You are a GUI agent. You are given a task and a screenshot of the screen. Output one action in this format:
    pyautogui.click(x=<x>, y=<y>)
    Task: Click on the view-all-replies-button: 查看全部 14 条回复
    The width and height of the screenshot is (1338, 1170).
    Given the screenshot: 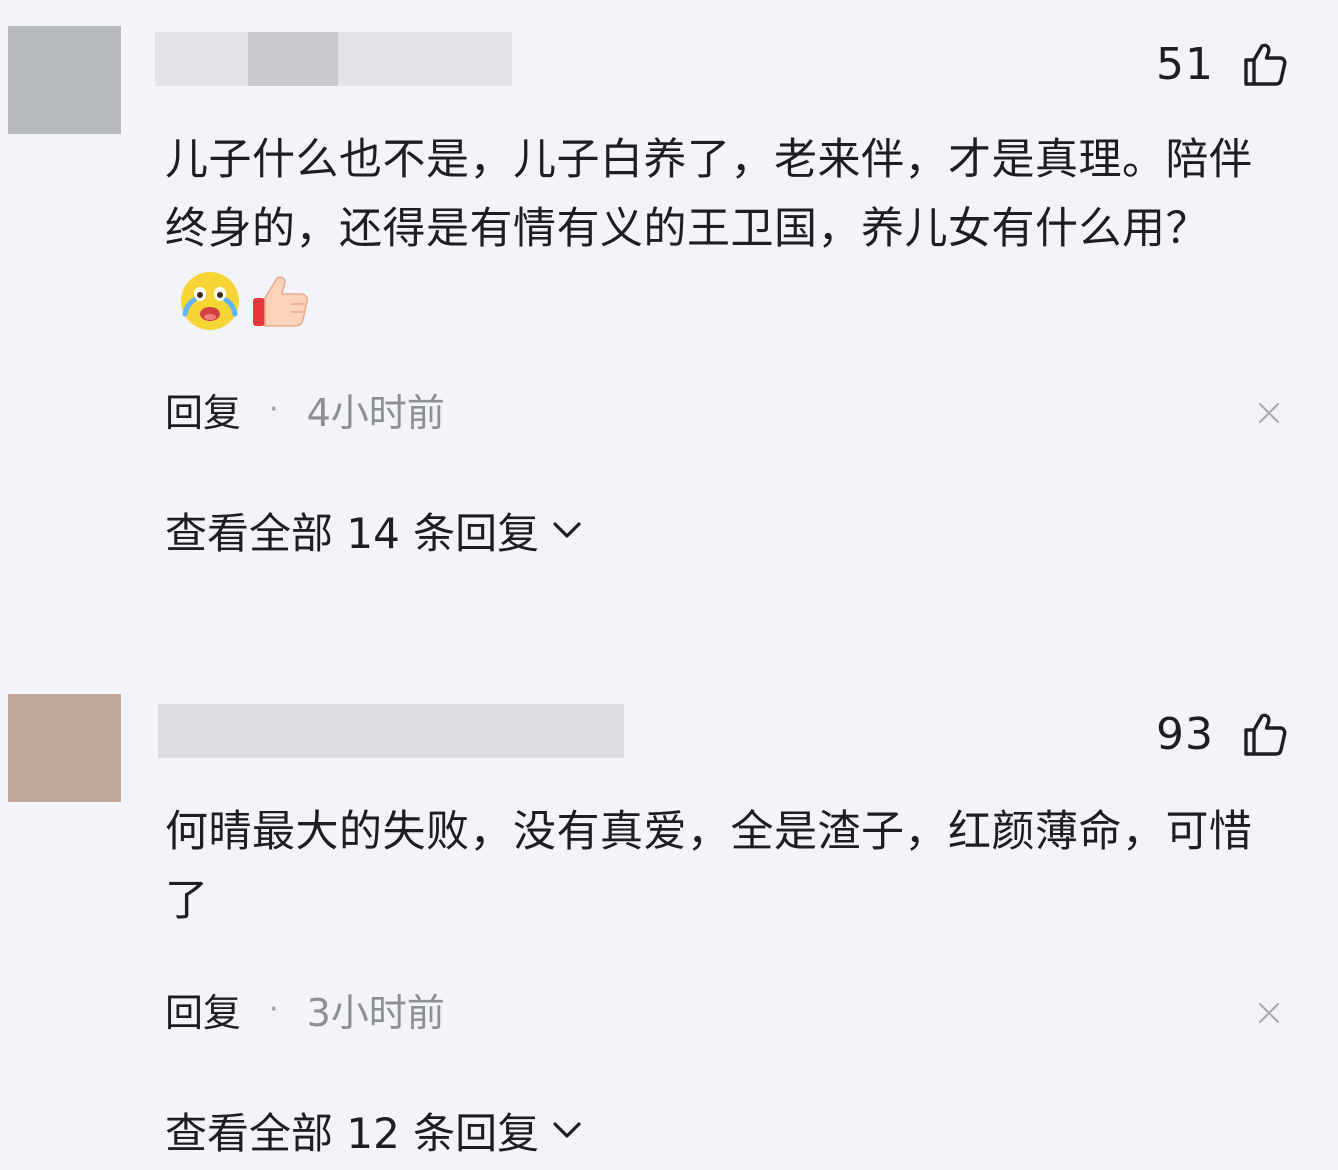 What is the action you would take?
    pyautogui.click(x=374, y=530)
    